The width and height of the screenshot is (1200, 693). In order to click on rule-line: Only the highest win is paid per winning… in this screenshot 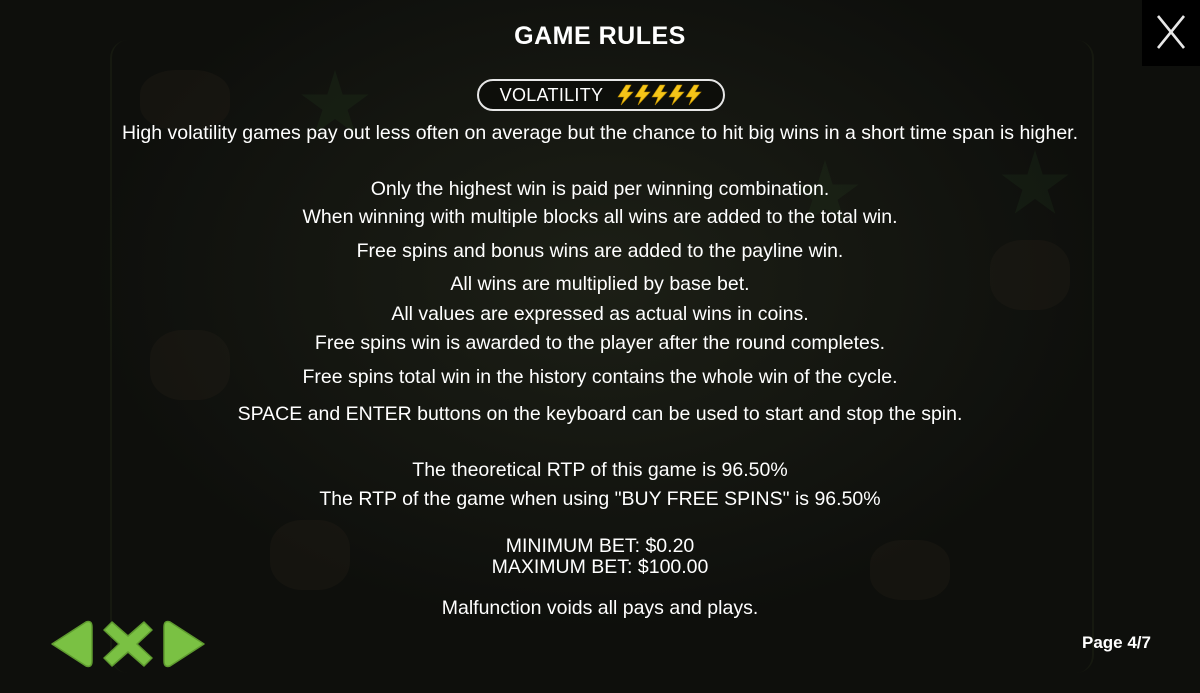, I will do `click(600, 189)`.